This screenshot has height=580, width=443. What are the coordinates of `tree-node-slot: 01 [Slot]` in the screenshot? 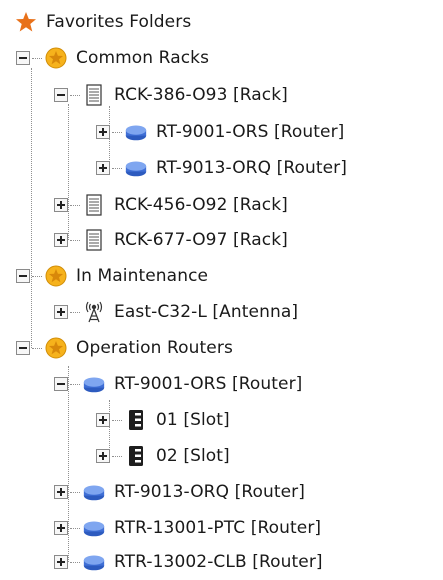 It's located at (163, 420).